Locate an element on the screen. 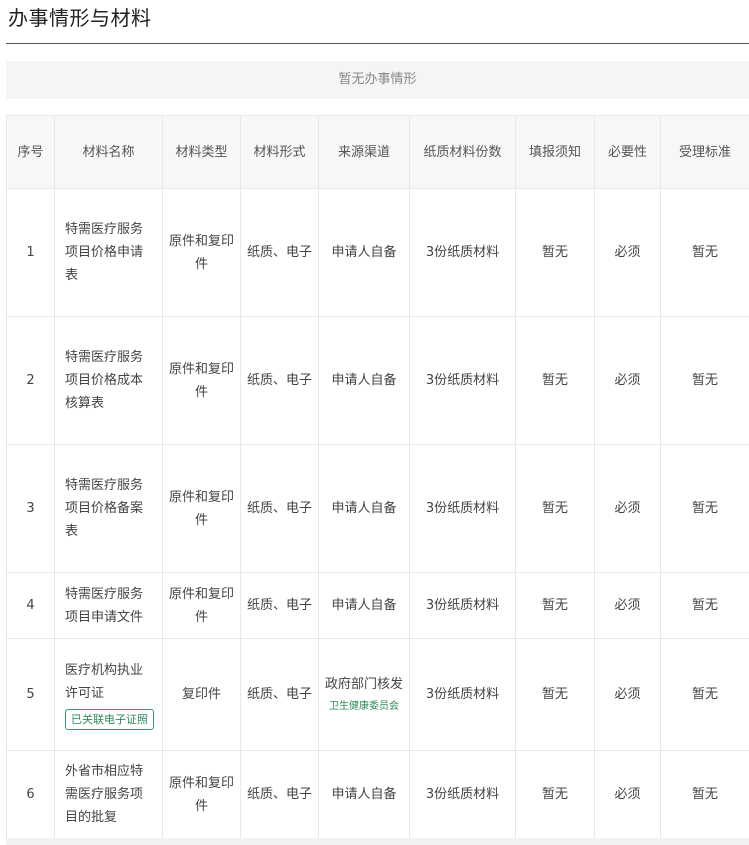  material-source-cell: 政府部门核发 卫生健康委员会 is located at coordinates (364, 694).